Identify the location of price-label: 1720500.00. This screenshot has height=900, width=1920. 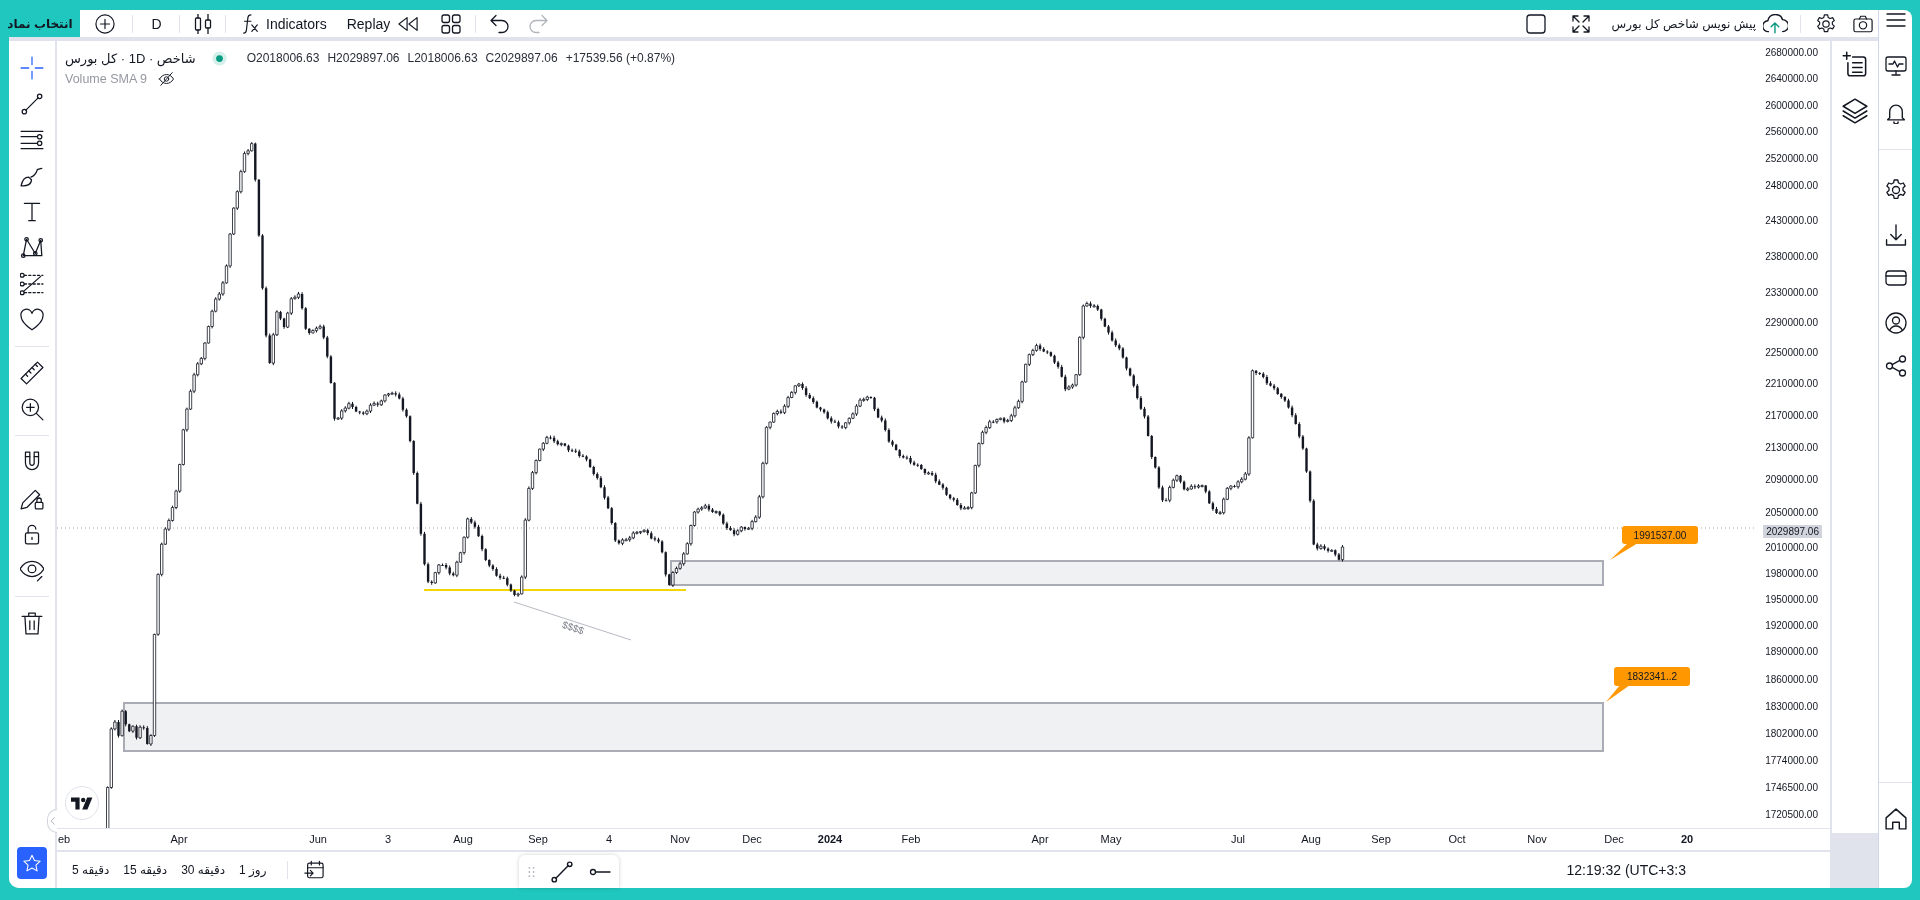
(1791, 815).